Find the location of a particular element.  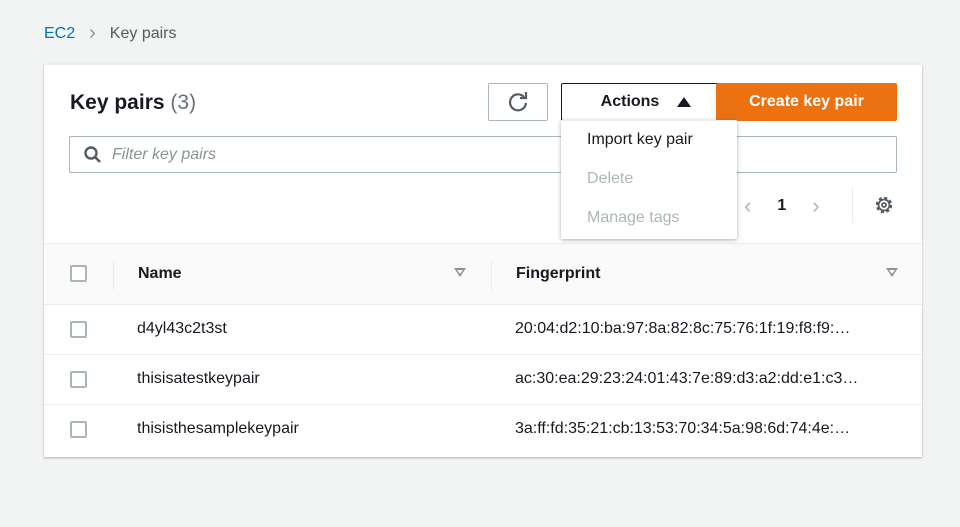

search-icon is located at coordinates (92, 154).